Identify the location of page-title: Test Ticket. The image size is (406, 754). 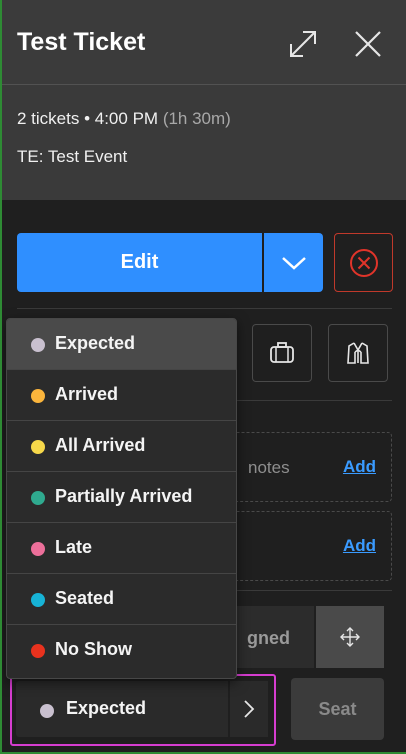
(81, 42).